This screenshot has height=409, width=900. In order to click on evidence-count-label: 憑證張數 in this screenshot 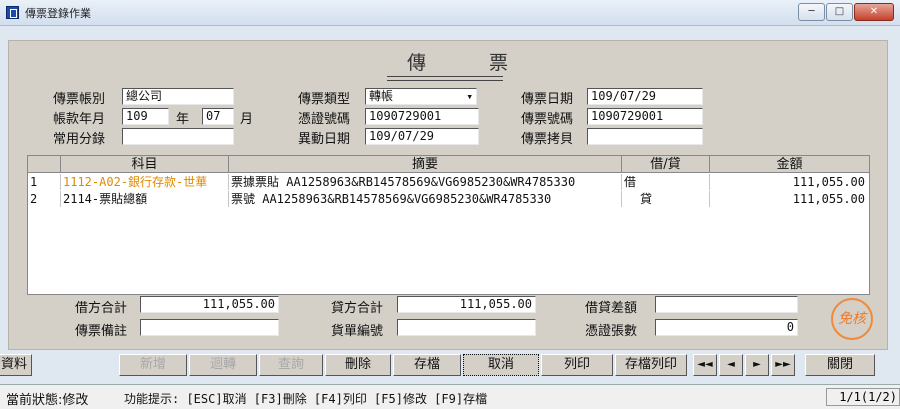, I will do `click(611, 331)`.